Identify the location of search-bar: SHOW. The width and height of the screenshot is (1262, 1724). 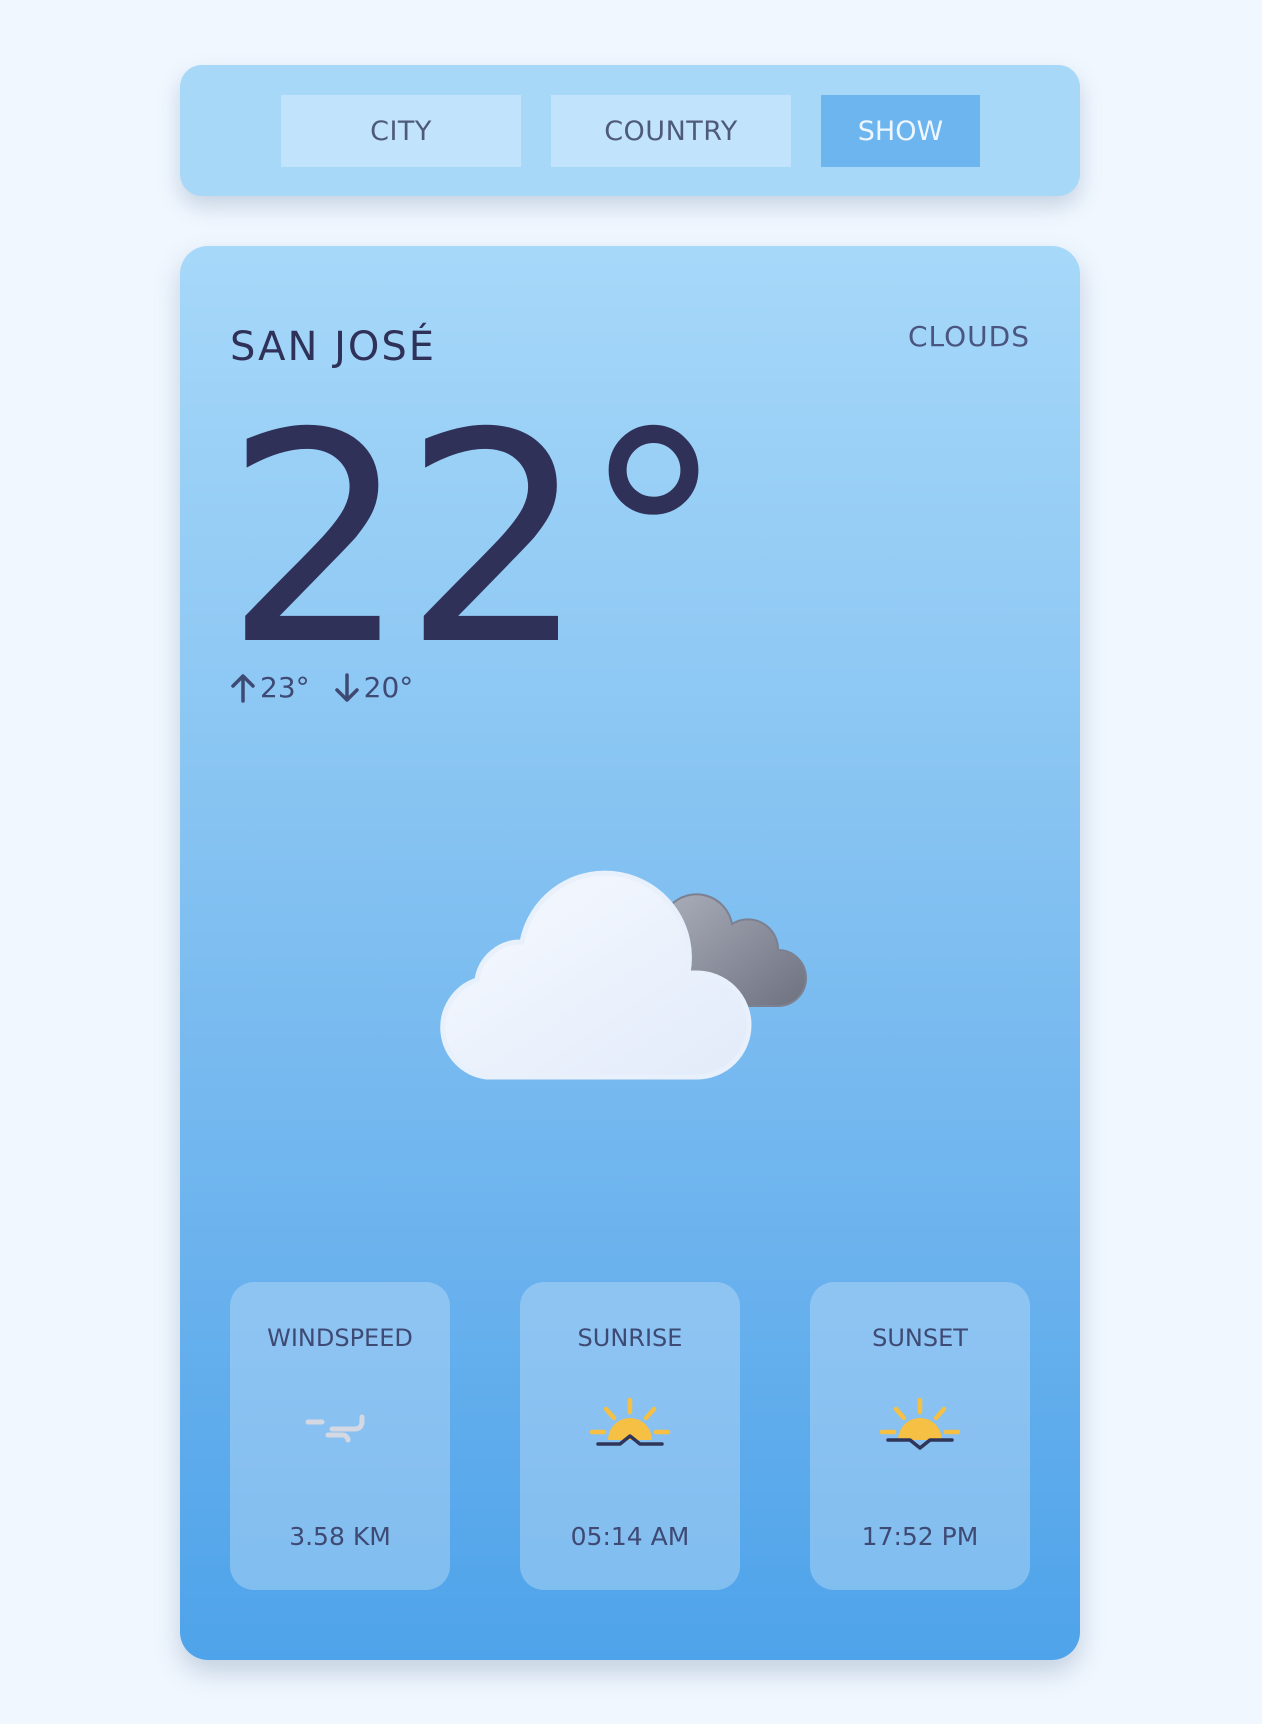
(630, 130).